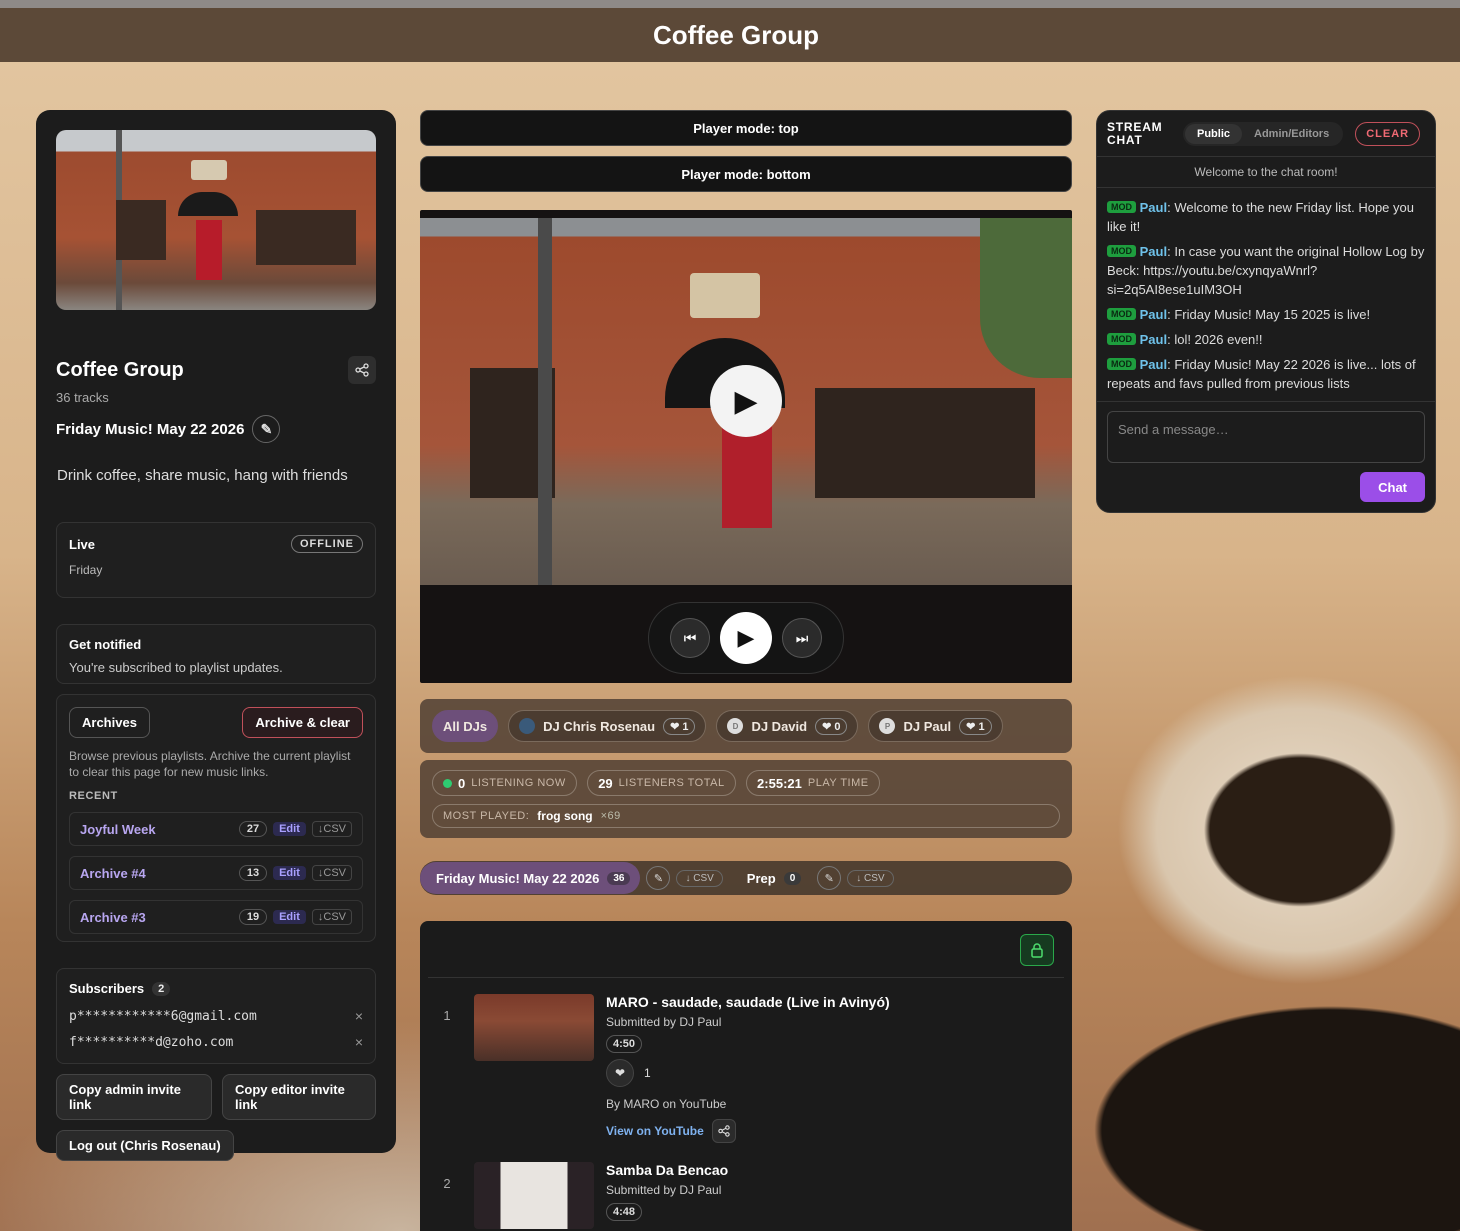  What do you see at coordinates (462, 783) in the screenshot?
I see `stat-value: 0` at bounding box center [462, 783].